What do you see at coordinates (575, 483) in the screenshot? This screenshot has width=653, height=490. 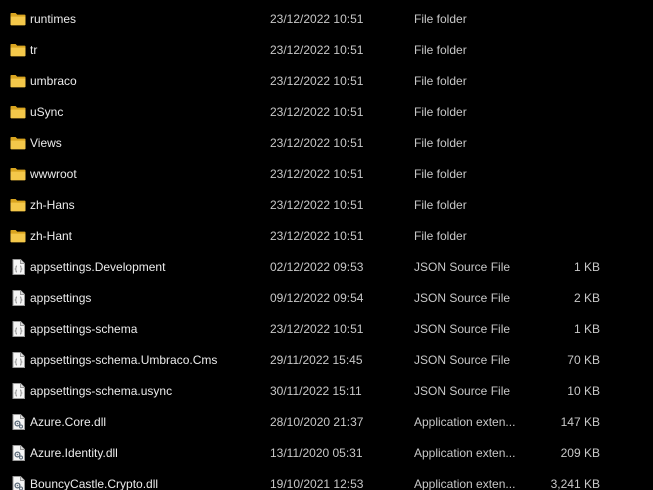 I see `file-size: 3,241 KB` at bounding box center [575, 483].